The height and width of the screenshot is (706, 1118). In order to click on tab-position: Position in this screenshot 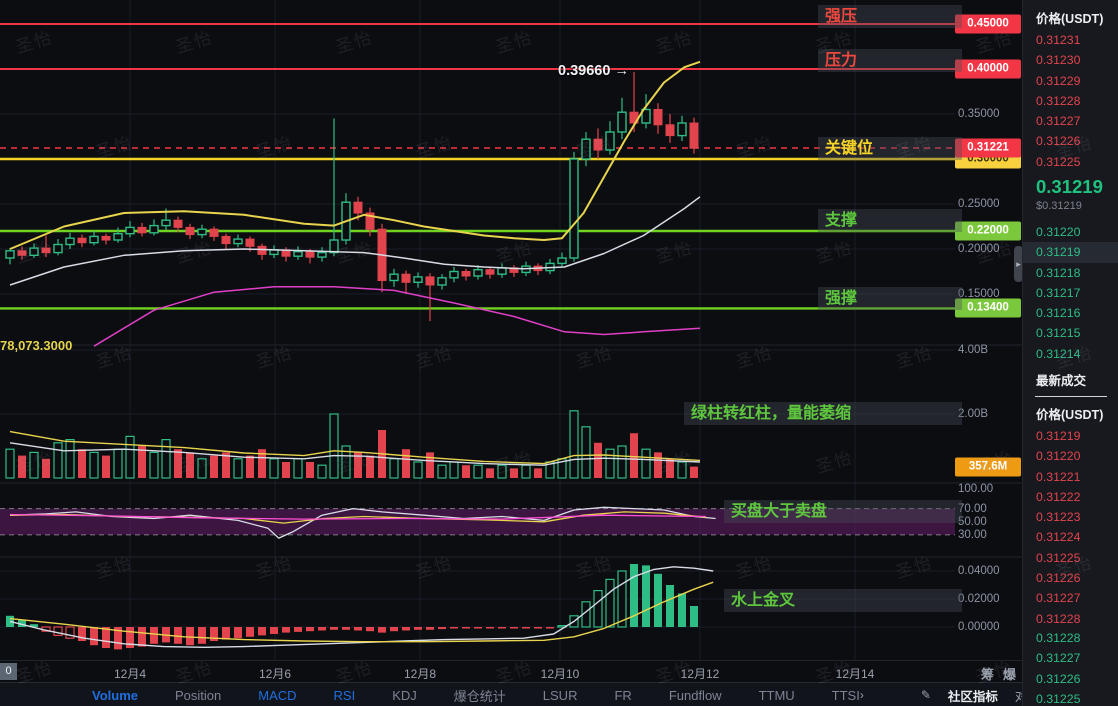, I will do `click(198, 695)`.